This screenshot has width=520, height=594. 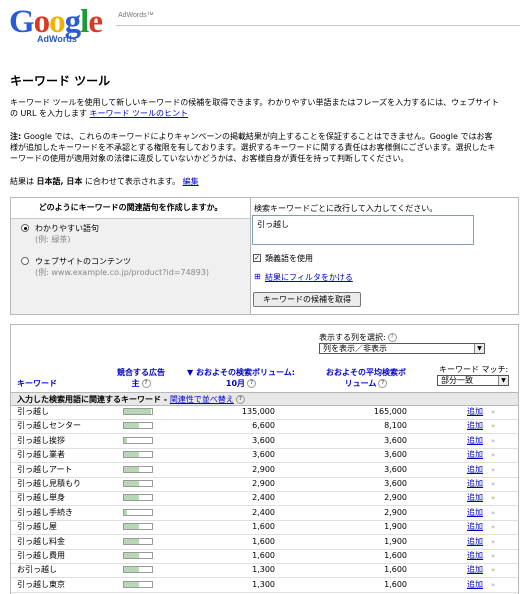 I want to click on note-label: 注:, so click(x=16, y=136).